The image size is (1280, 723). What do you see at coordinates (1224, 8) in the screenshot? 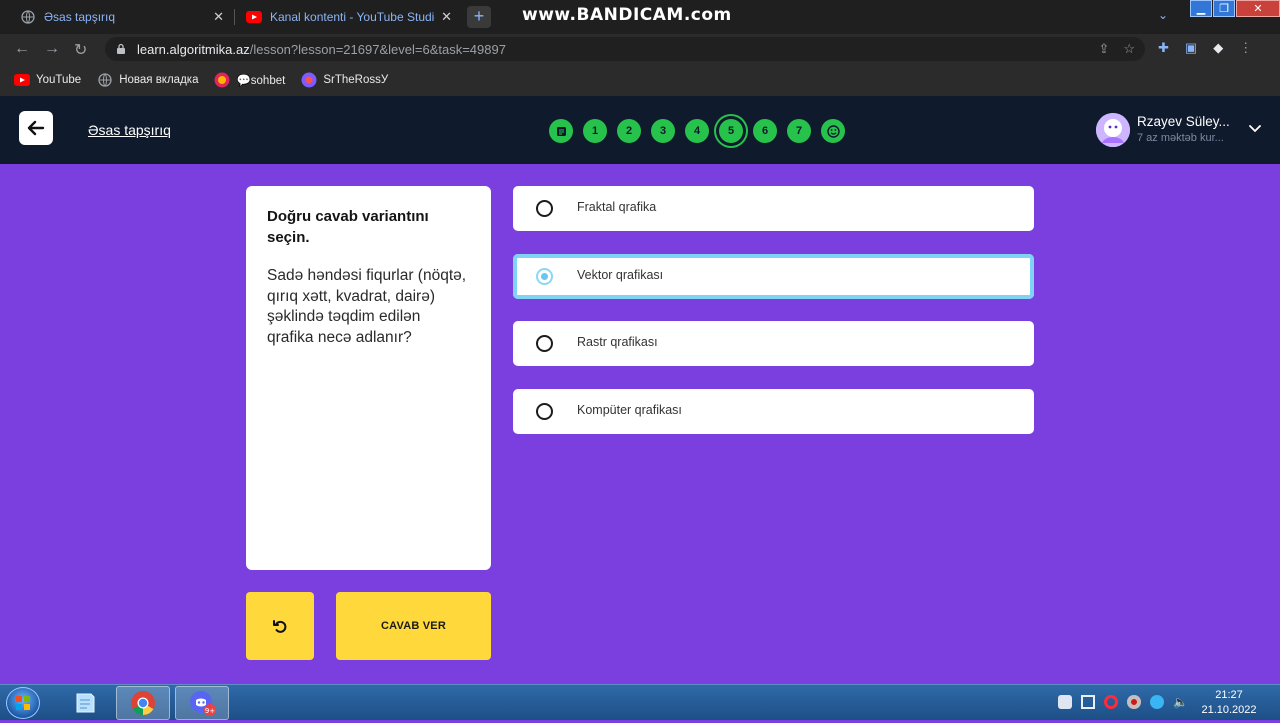
I see `restore-icon: ❐` at bounding box center [1224, 8].